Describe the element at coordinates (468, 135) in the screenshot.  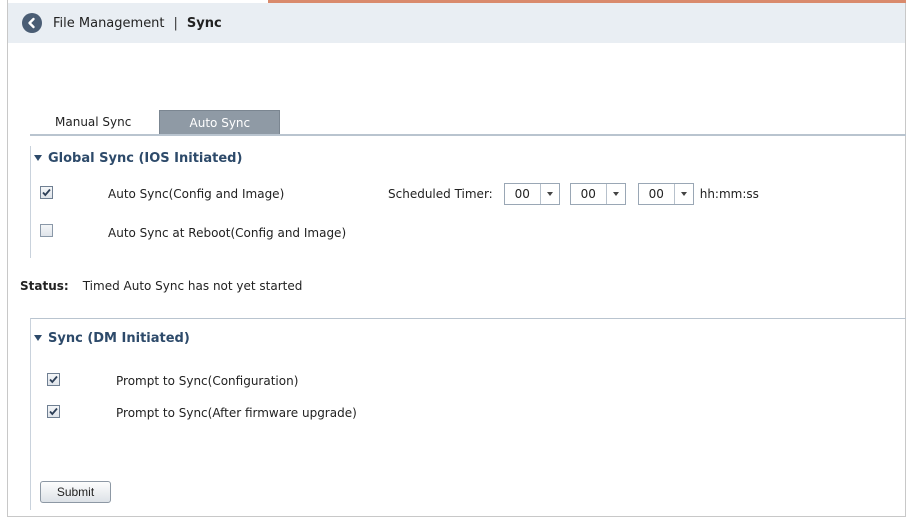
I see `tab-divider` at that location.